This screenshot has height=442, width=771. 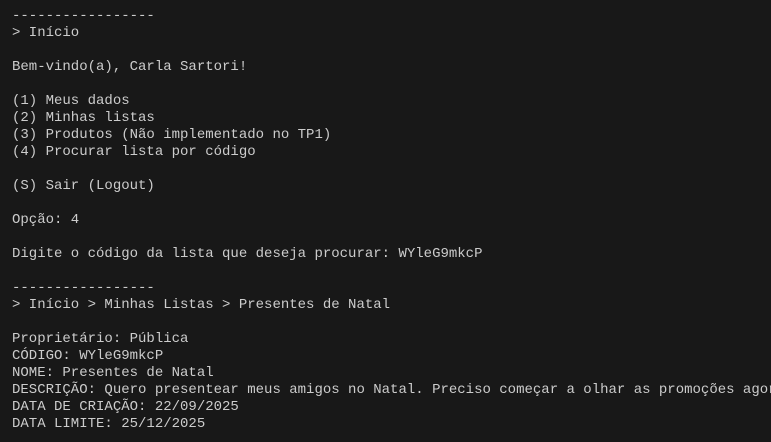 I want to click on menu-option-procurar-lista: (4) Procurar lista por código, so click(x=134, y=152).